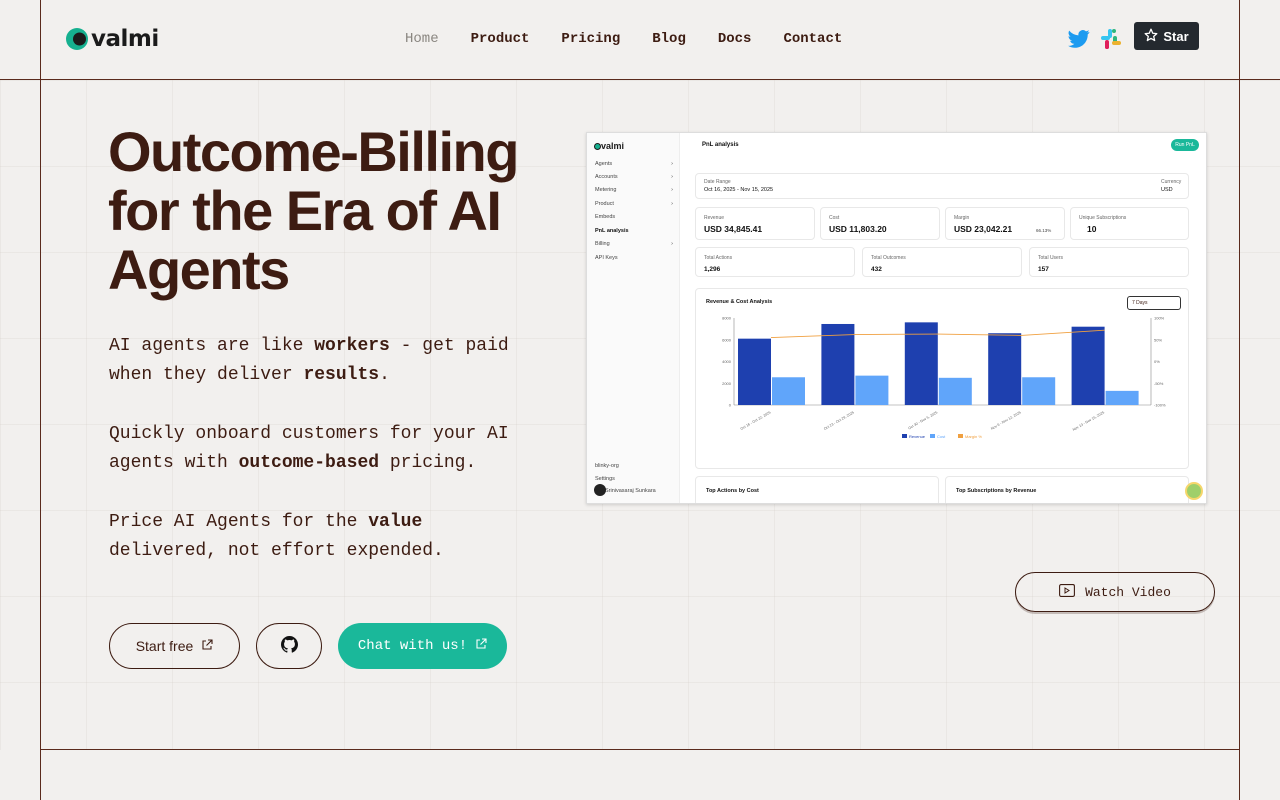  Describe the element at coordinates (77, 39) in the screenshot. I see `valmi-logo-icon` at that location.